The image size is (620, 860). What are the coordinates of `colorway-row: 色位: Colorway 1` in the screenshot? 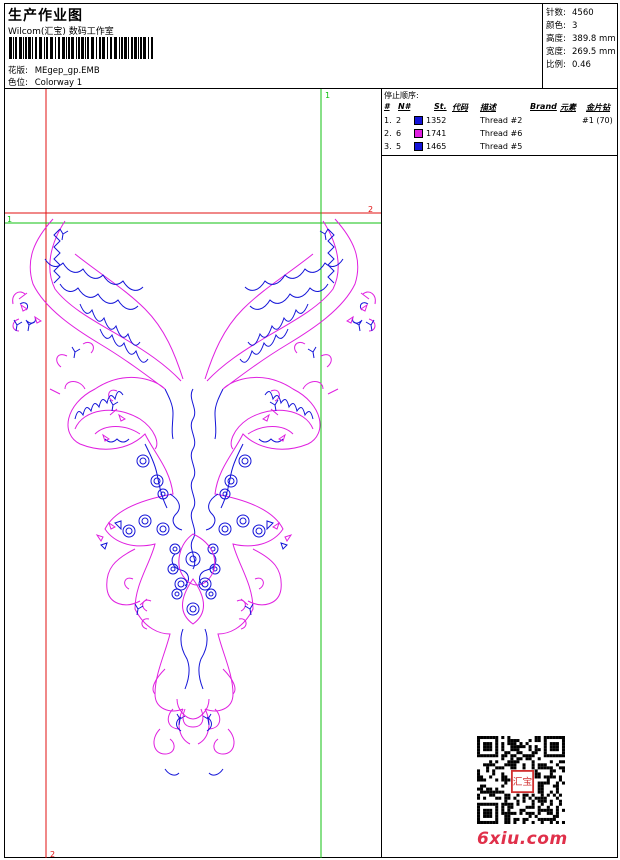 It's located at (45, 82).